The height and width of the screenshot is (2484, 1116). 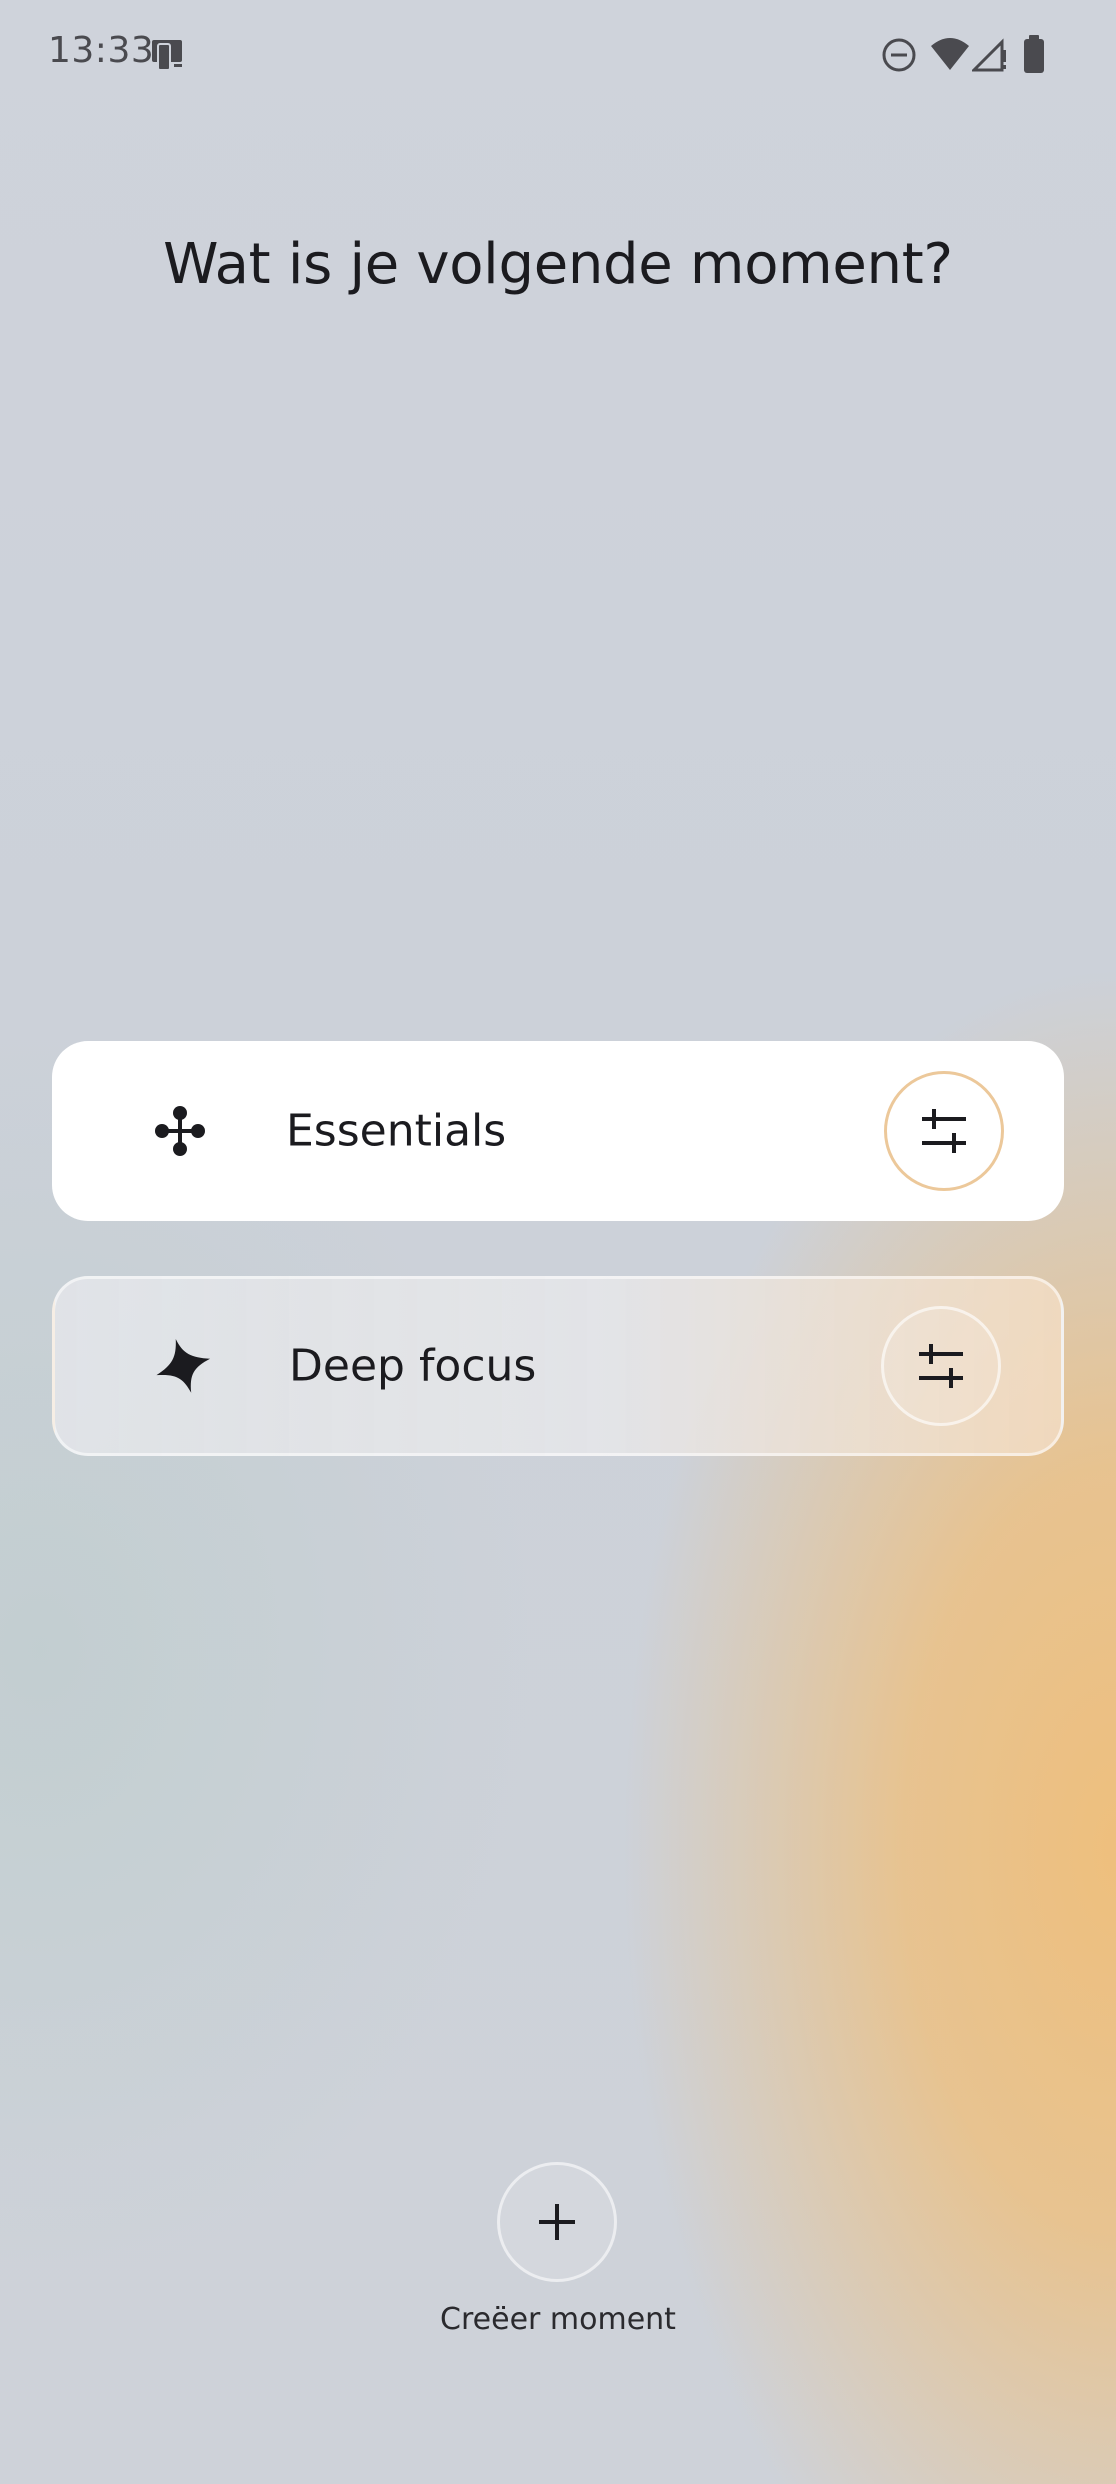 I want to click on moment-card-deep-focus: Deep focus, so click(x=558, y=1366).